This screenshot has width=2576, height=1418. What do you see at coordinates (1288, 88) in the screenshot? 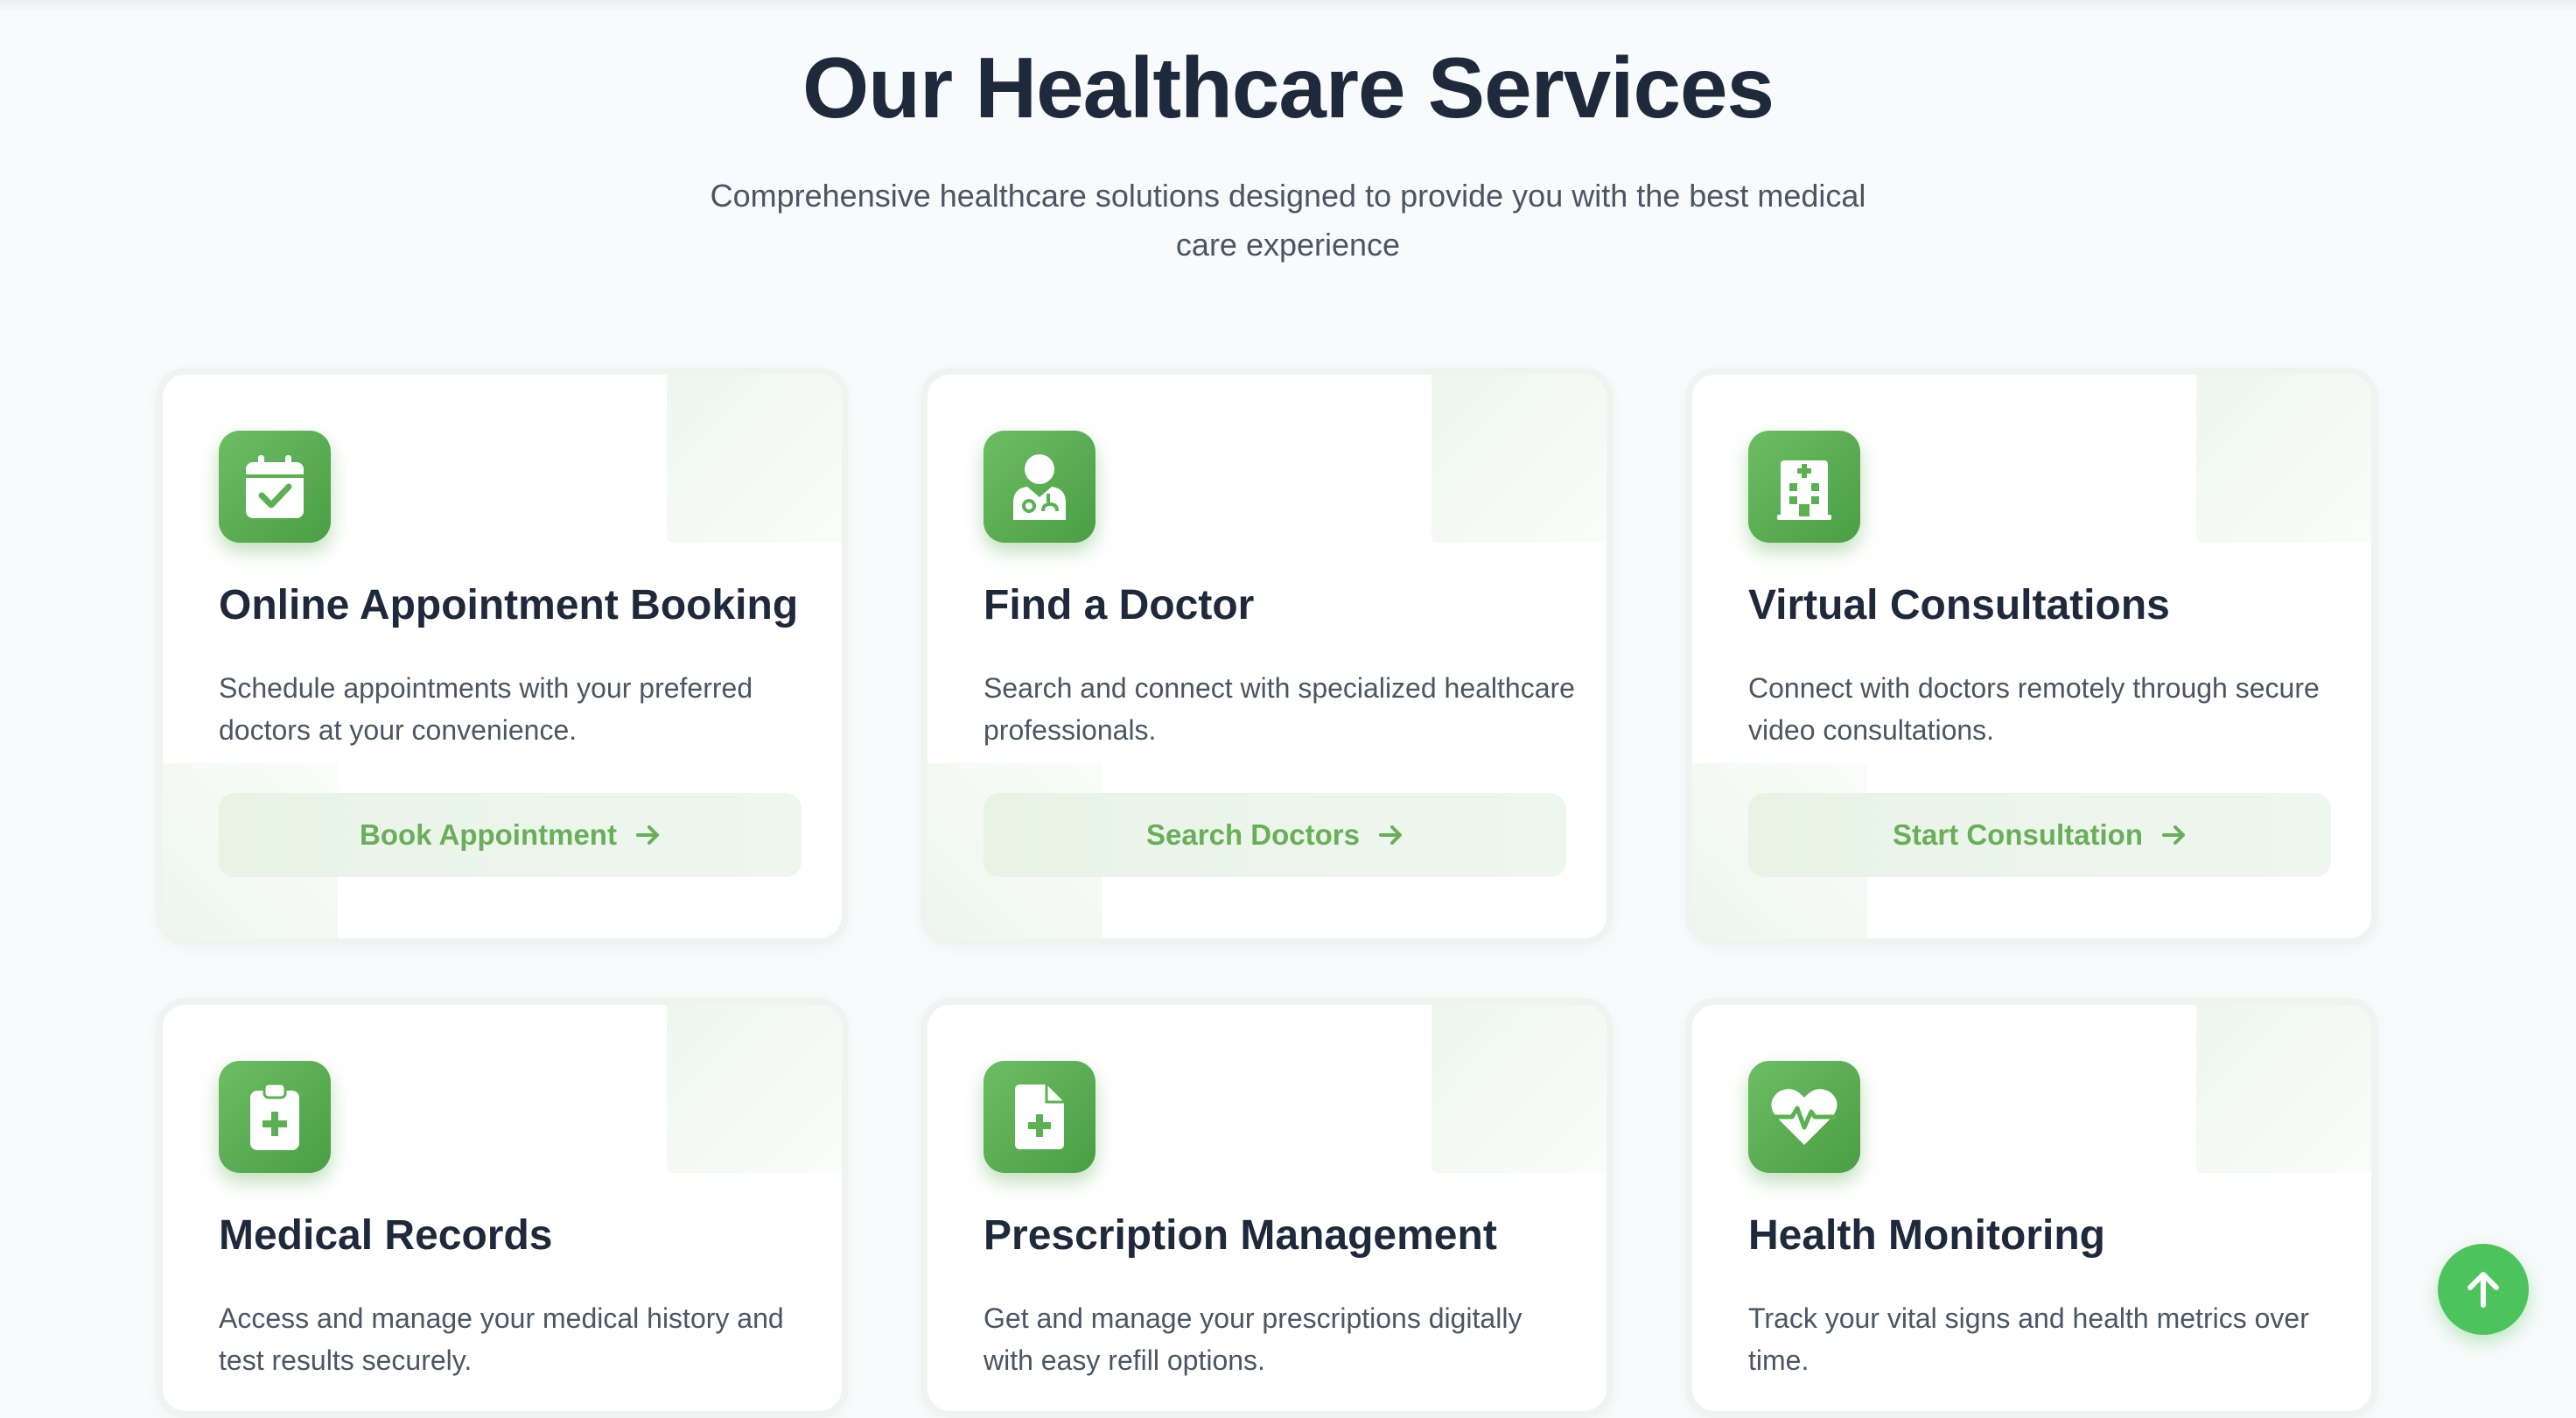
I see `page-title: Our Healthcare Services` at bounding box center [1288, 88].